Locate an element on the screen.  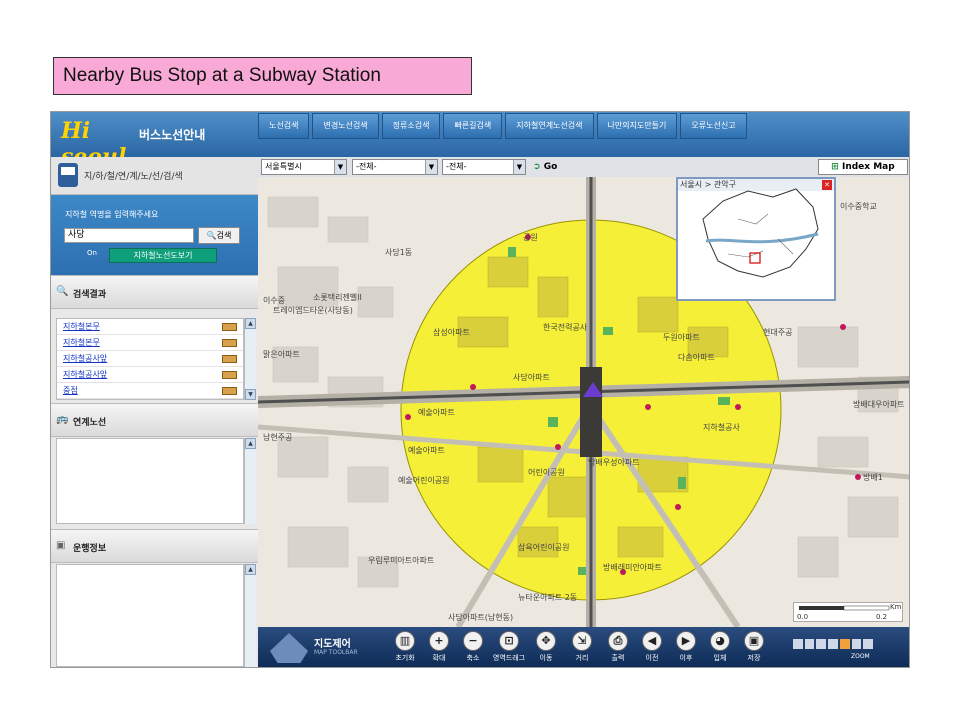
map-label: 두원아파트 is located at coordinates (681, 337).